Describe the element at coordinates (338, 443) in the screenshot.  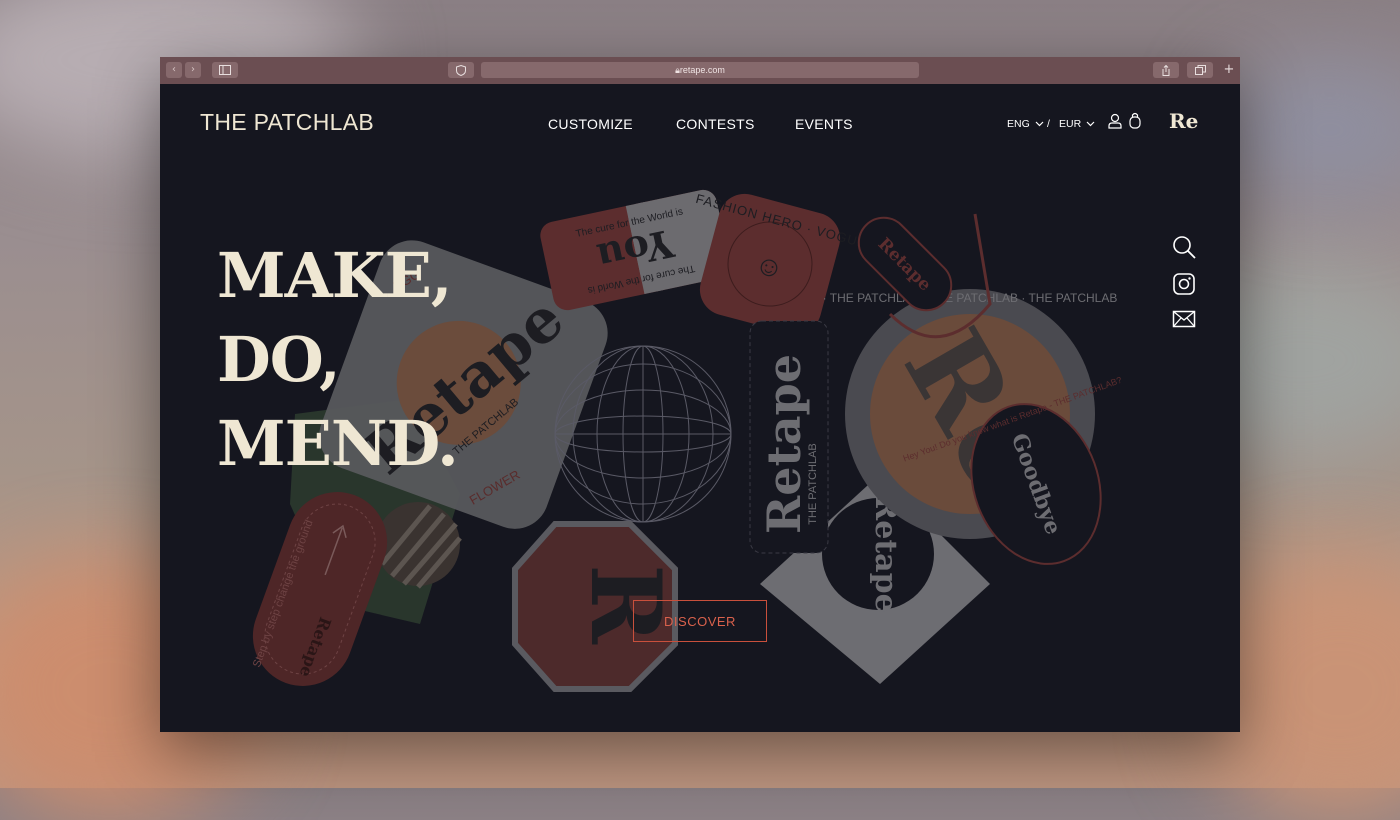
I see `headline-line: MEND.` at that location.